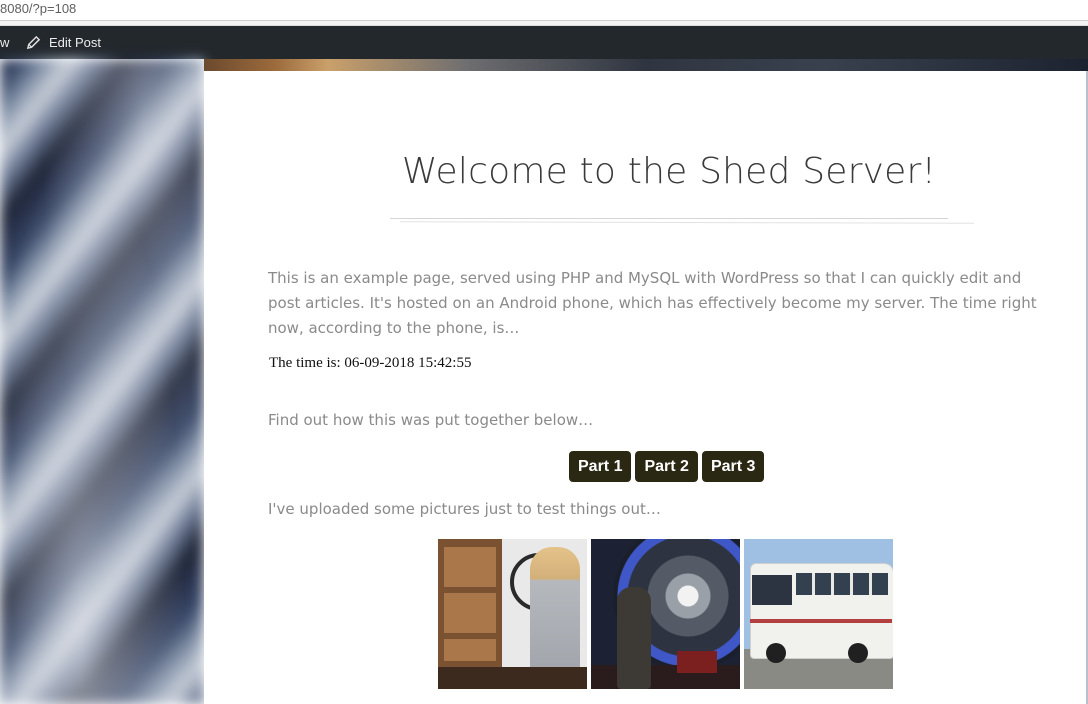  Describe the element at coordinates (544, 42) in the screenshot. I see `admin-bar: w Edit Post` at that location.